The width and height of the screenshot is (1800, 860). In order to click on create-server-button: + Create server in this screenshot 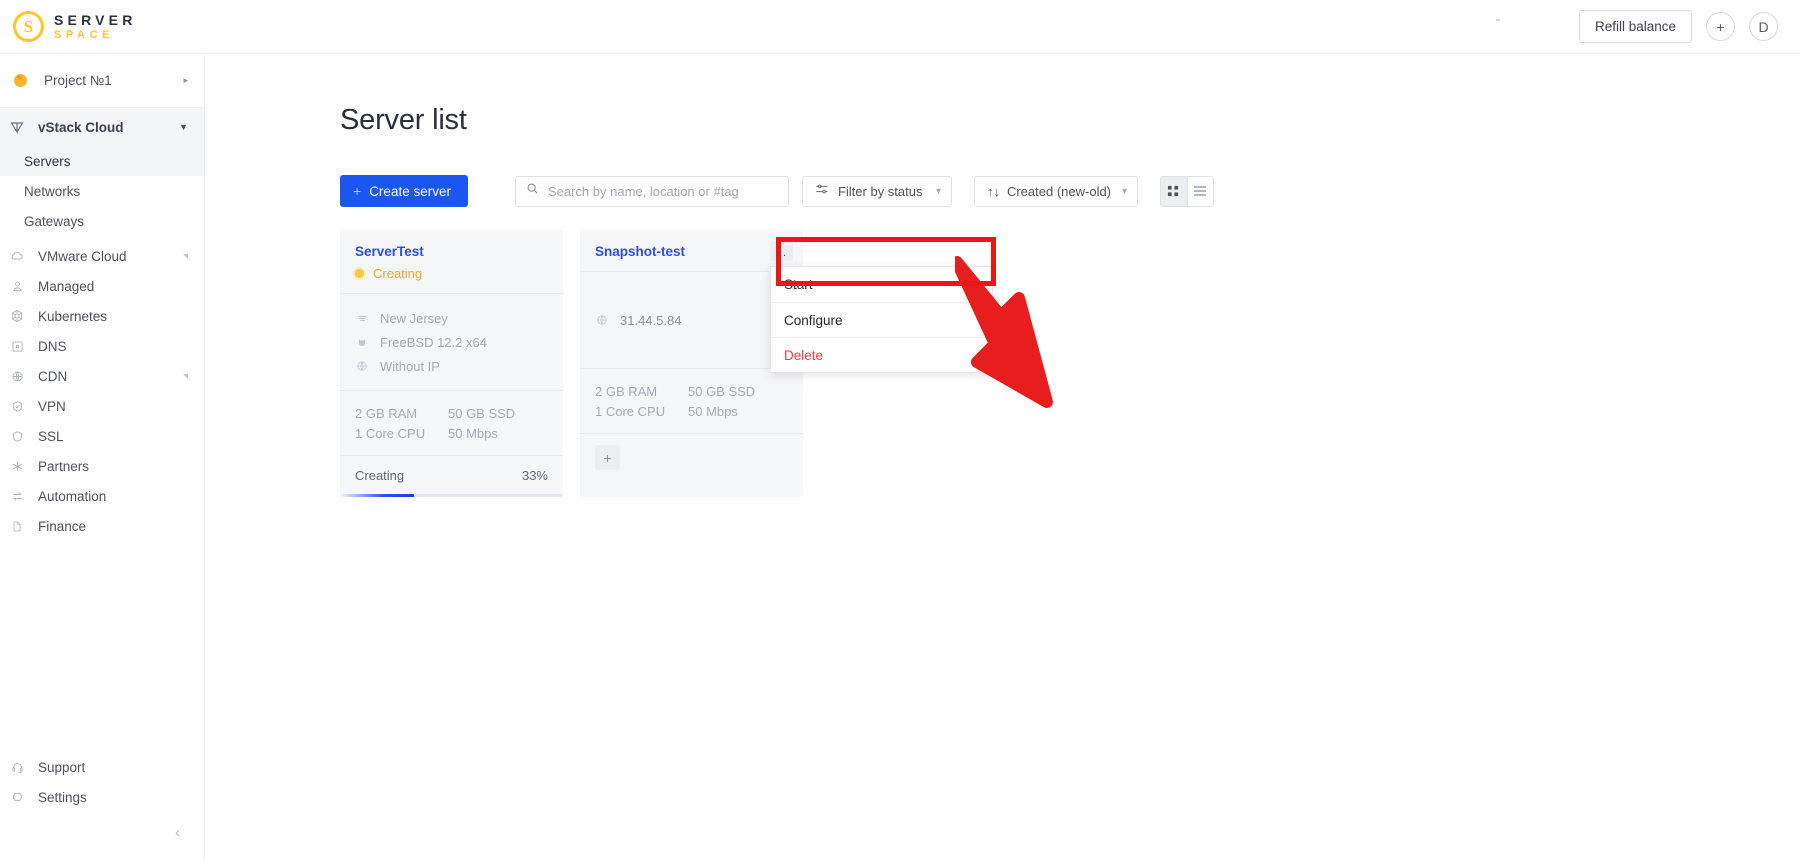, I will do `click(404, 191)`.